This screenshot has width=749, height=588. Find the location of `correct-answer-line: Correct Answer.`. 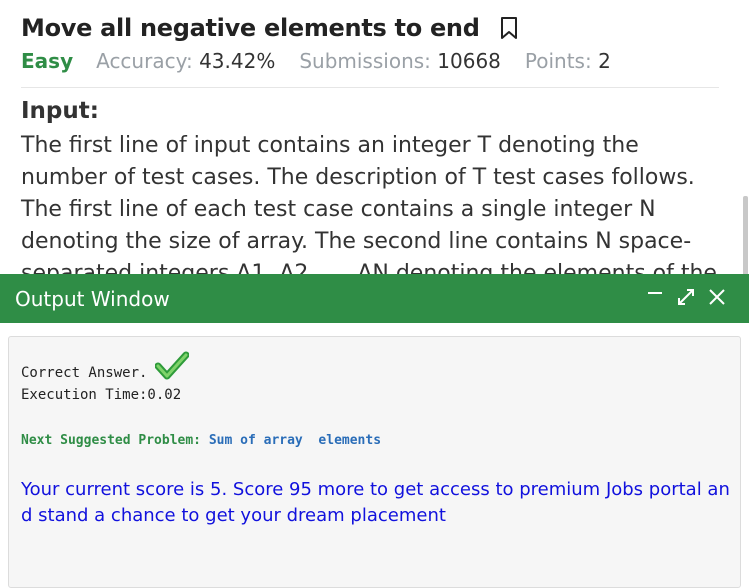

correct-answer-line: Correct Answer. is located at coordinates (105, 368).